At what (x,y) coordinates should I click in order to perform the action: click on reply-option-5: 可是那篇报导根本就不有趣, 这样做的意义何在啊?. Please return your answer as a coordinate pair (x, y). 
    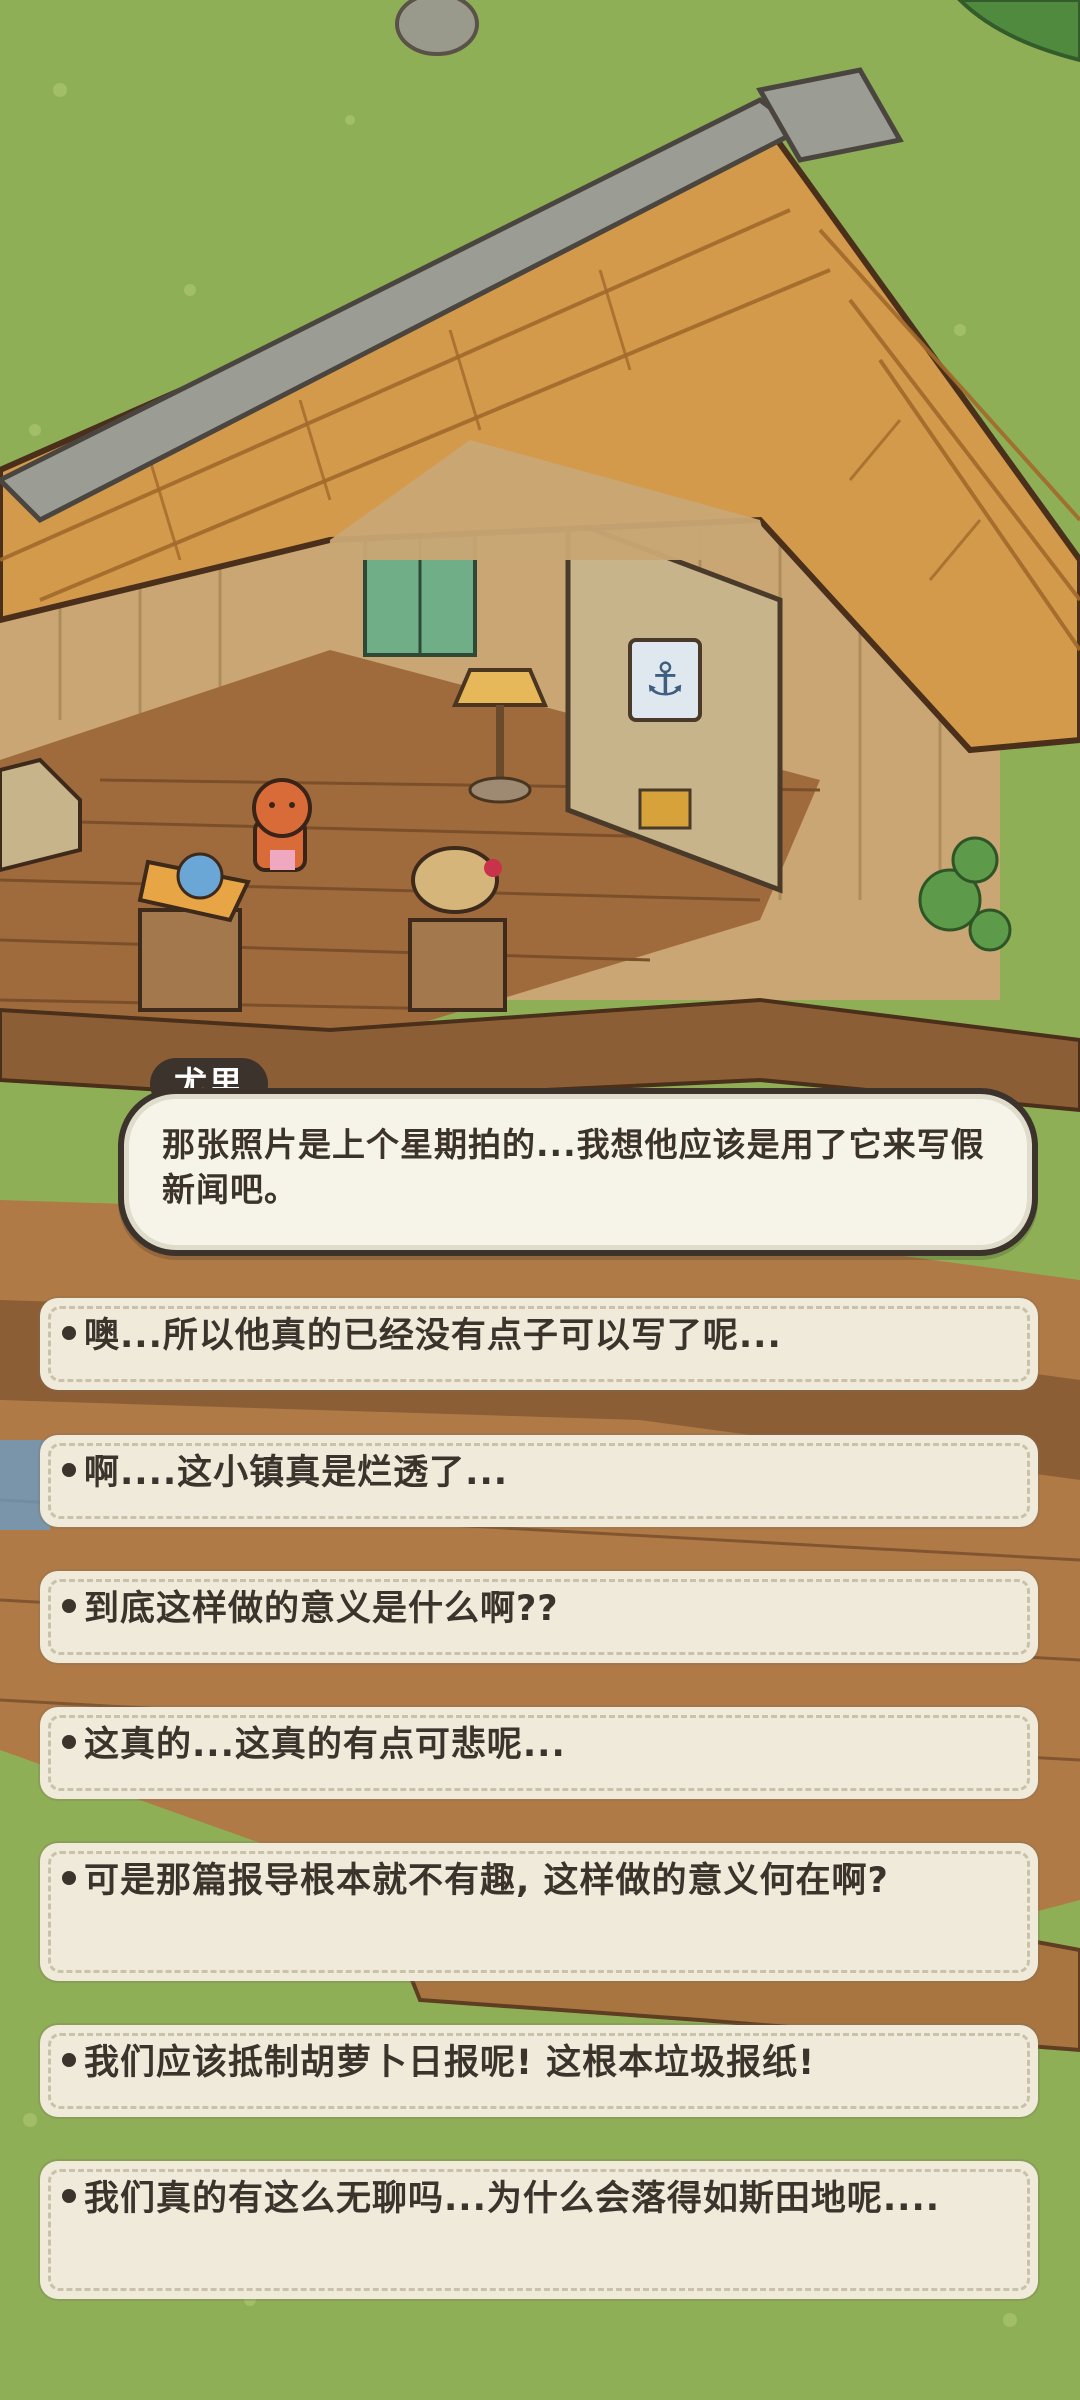
    Looking at the image, I should click on (539, 1912).